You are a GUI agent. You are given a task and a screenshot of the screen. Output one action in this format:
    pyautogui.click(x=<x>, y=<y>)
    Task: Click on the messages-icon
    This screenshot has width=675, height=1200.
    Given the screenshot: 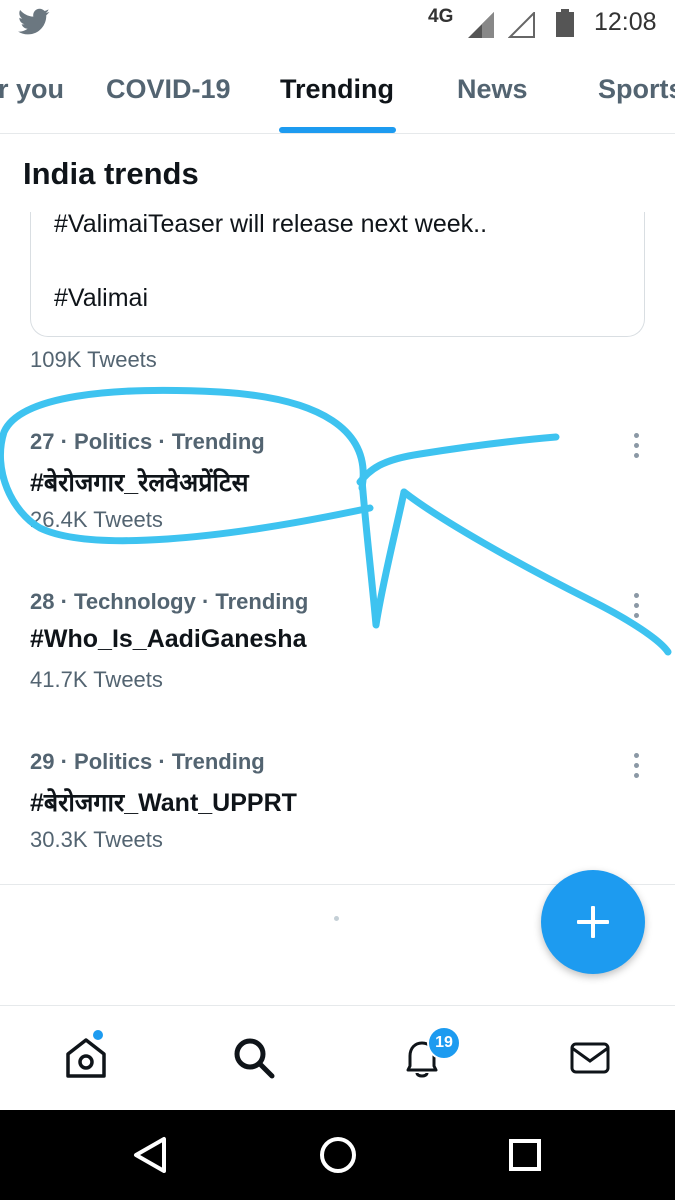 What is the action you would take?
    pyautogui.click(x=590, y=1058)
    